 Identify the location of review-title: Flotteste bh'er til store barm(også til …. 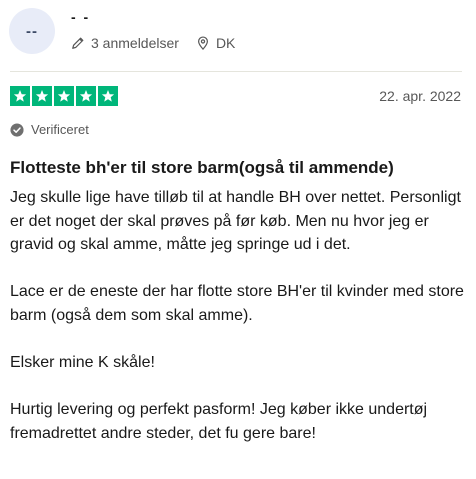
(202, 168).